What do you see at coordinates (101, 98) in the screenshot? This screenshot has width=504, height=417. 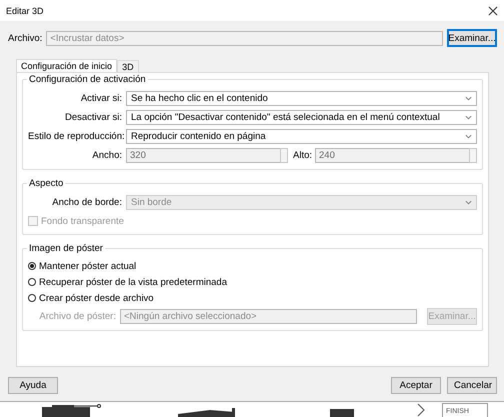 I see `field-label: Activar si:` at bounding box center [101, 98].